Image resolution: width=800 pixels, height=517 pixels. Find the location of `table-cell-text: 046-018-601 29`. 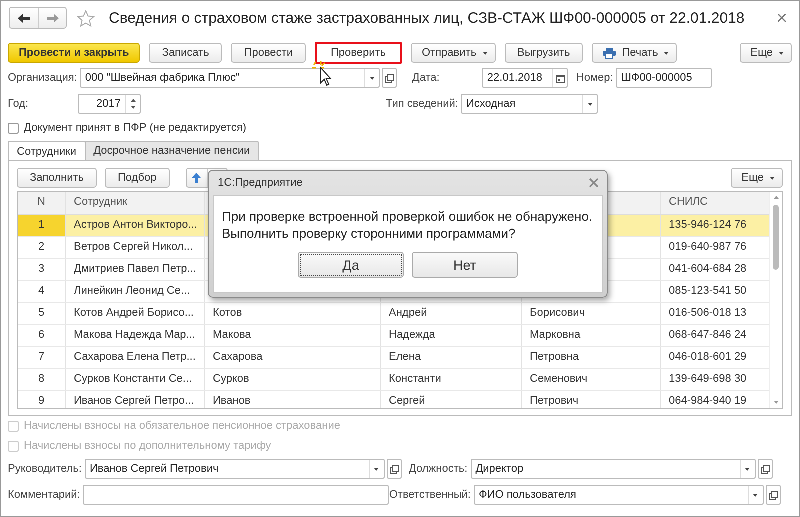

table-cell-text: 046-018-601 29 is located at coordinates (708, 357).